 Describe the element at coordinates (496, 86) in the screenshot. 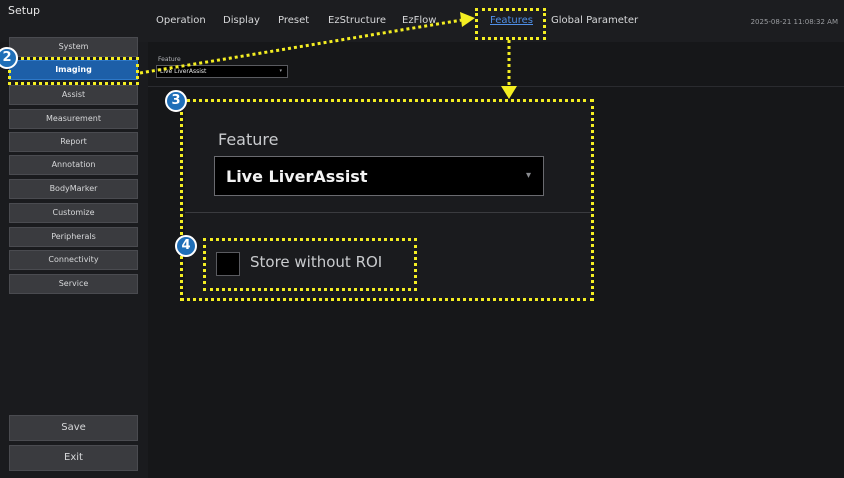

I see `divider` at that location.